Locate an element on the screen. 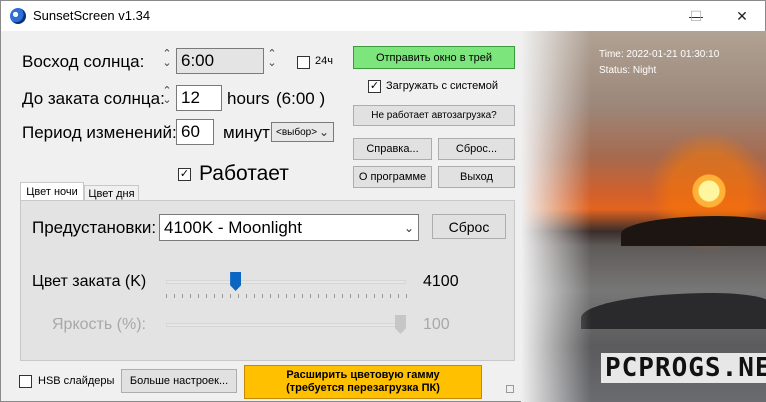 The height and width of the screenshot is (402, 766). extend-gamut-line1: Расширить цветовую гамму is located at coordinates (363, 375).